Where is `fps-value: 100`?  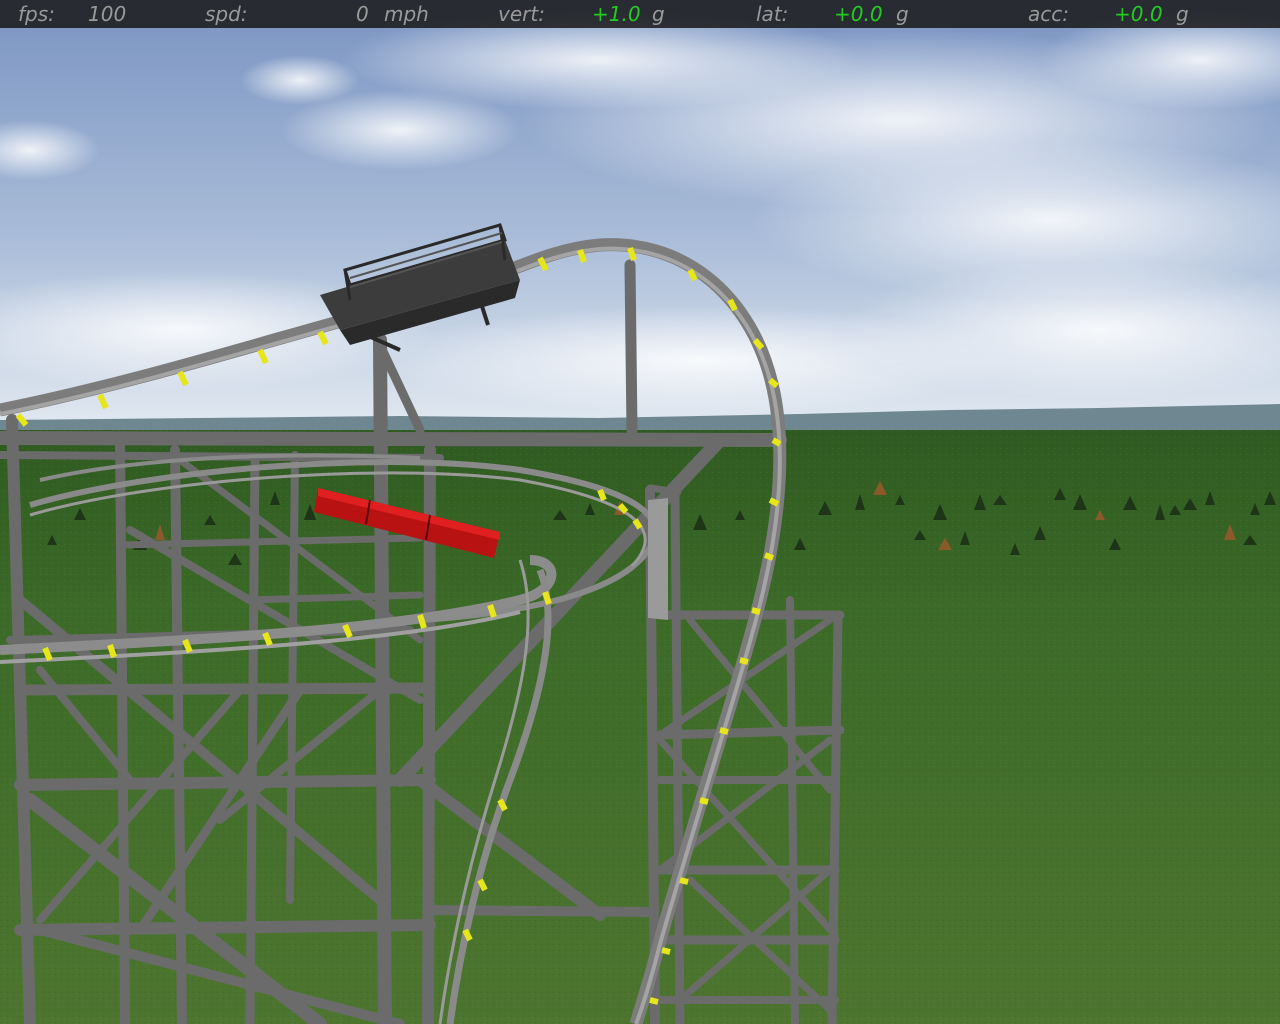
fps-value: 100 is located at coordinates (107, 14).